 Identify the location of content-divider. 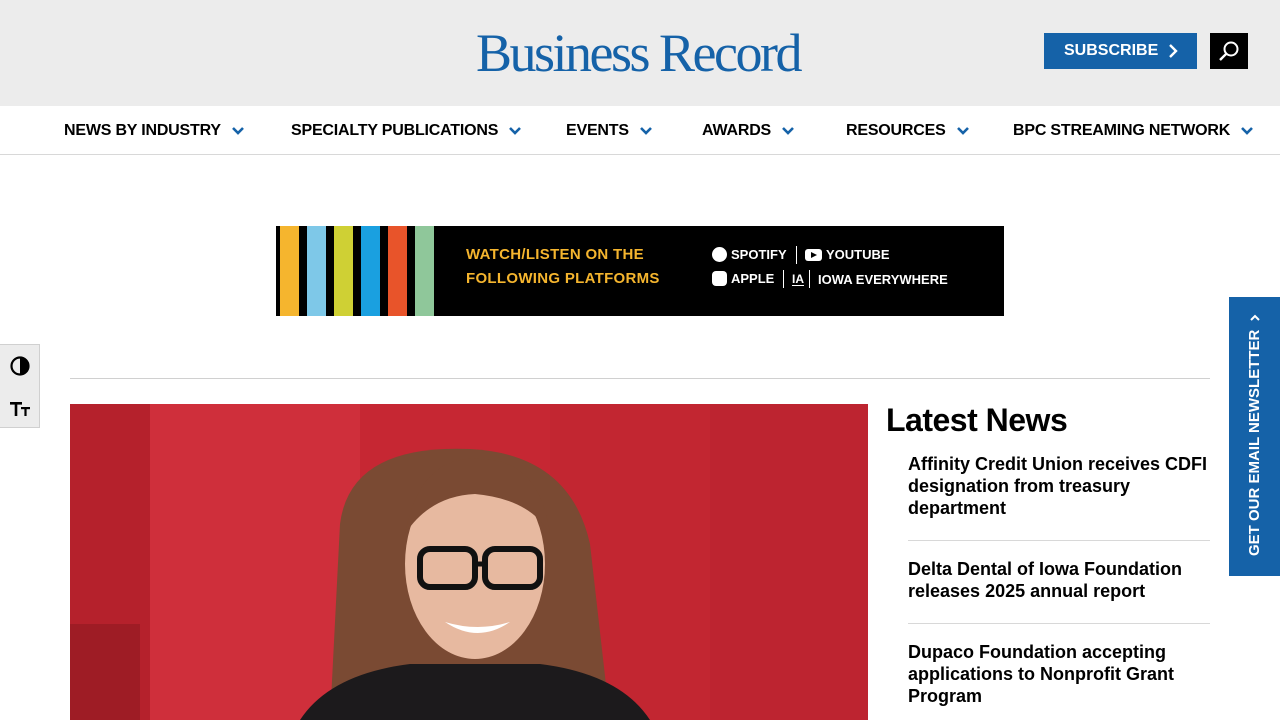
(640, 378).